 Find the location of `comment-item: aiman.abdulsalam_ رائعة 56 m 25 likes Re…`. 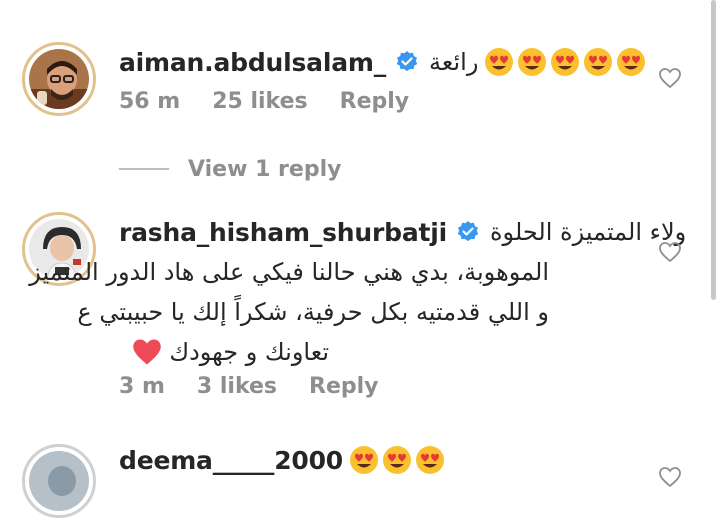

comment-item: aiman.abdulsalam_ رائعة 56 m 25 likes Re… is located at coordinates (352, 82).